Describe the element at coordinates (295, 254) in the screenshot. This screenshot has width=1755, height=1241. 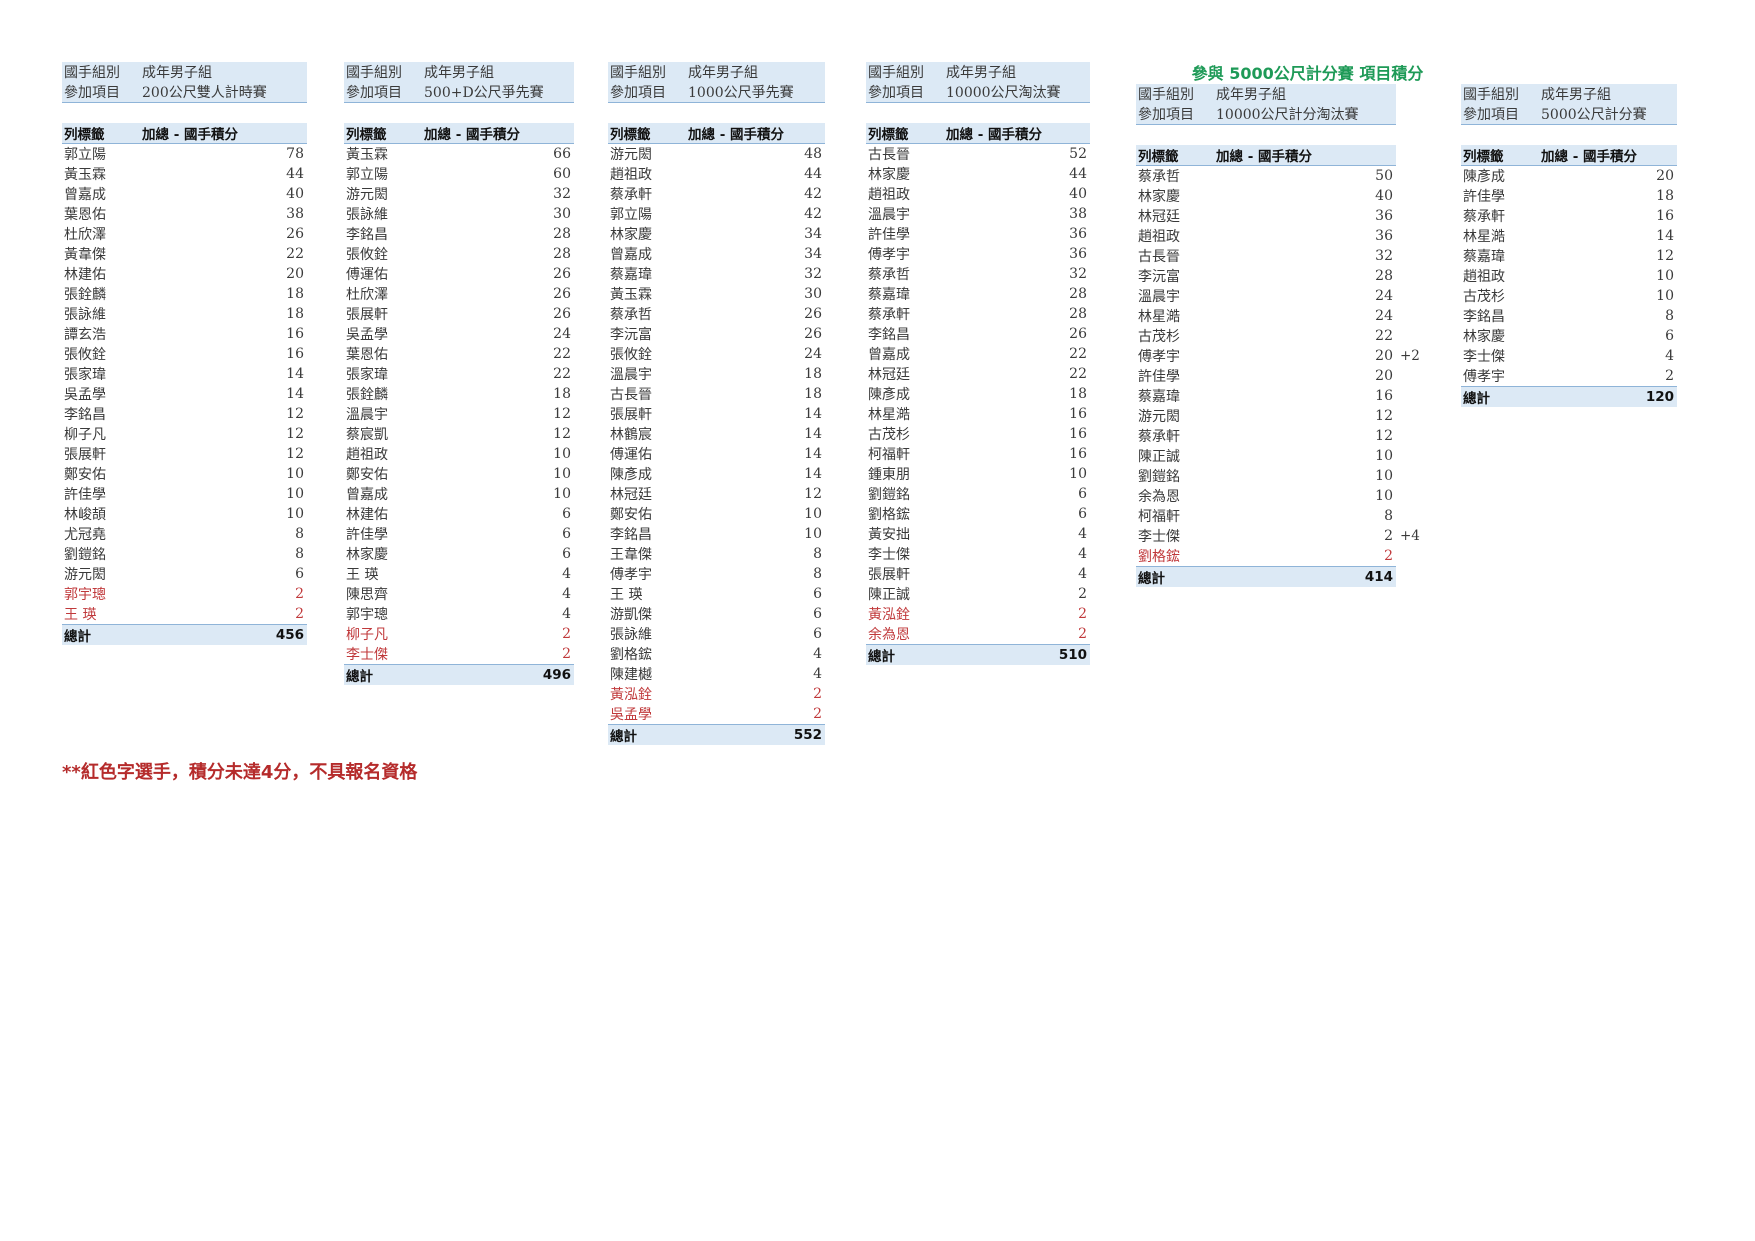
I see `athlete-points: 22` at that location.